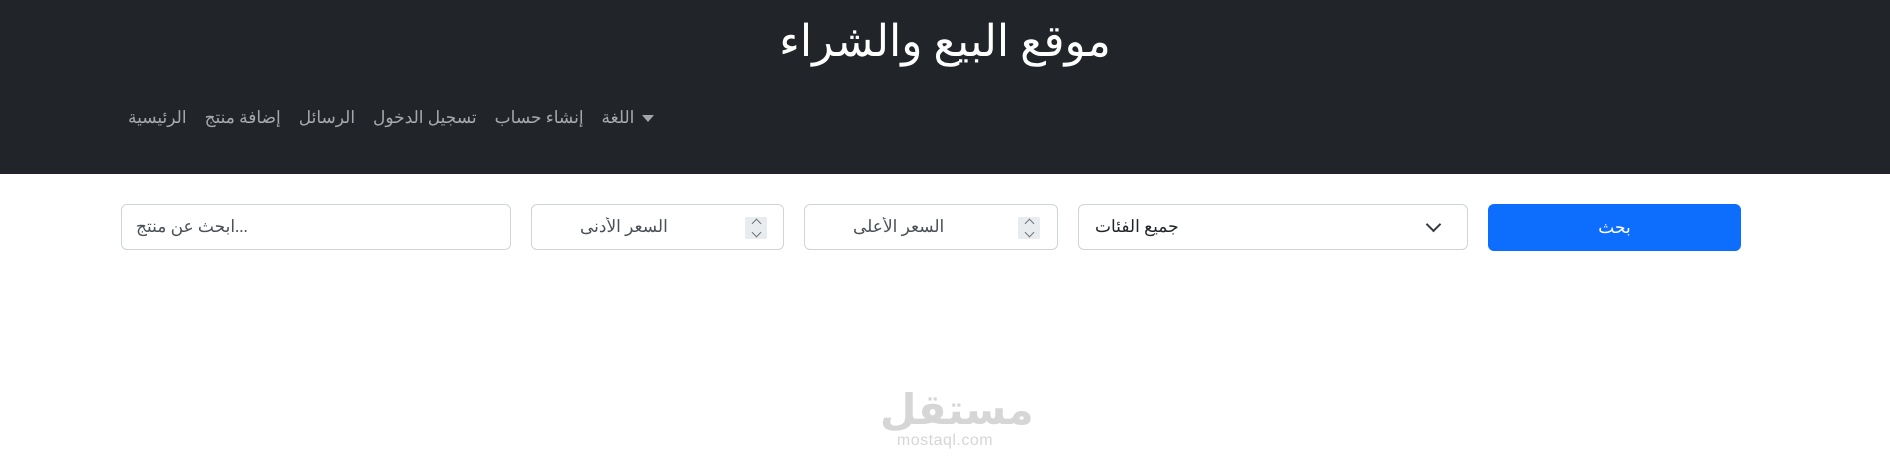 The height and width of the screenshot is (457, 1890). What do you see at coordinates (945, 41) in the screenshot?
I see `site-title: موقع البيع والشراء` at bounding box center [945, 41].